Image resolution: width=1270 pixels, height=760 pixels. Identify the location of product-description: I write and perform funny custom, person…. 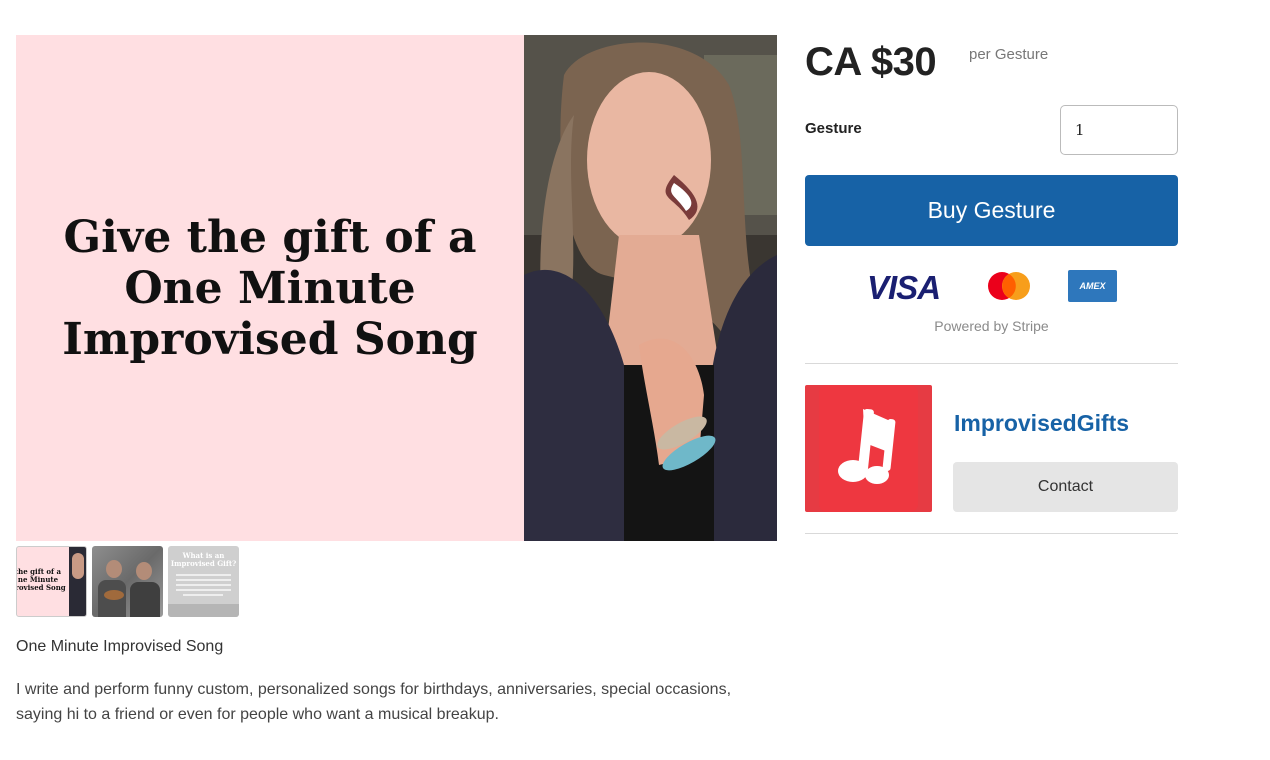
(374, 702).